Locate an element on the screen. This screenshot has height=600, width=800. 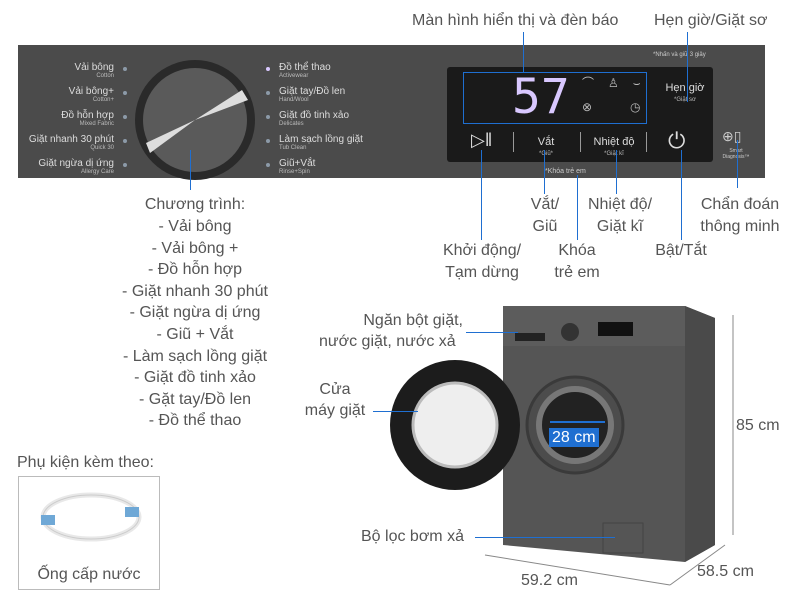
drawer-callout-2: nước giặt, nước xả is located at coordinates (387, 341).